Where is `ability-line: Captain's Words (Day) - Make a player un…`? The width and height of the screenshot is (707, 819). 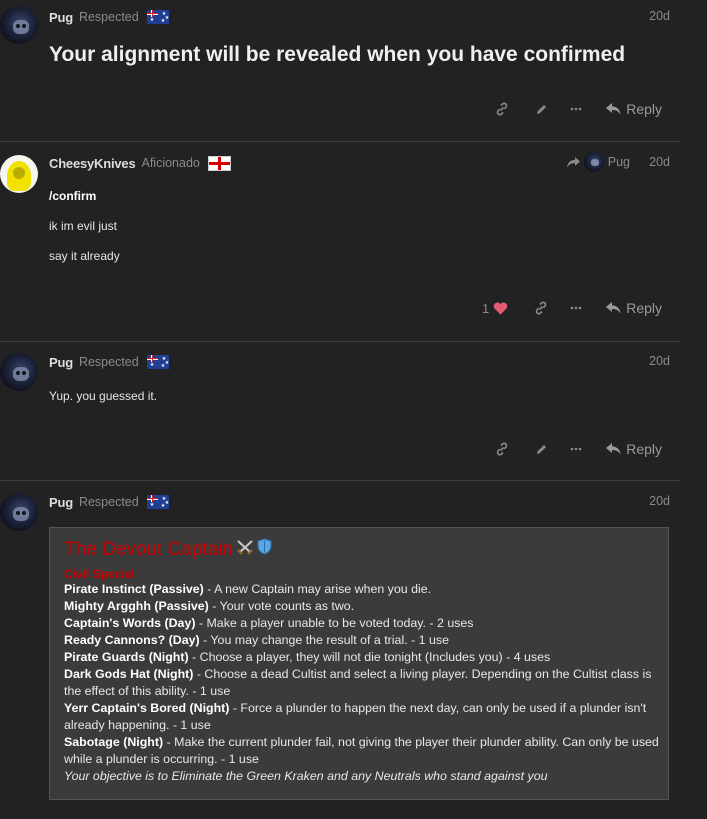 ability-line: Captain's Words (Day) - Make a player un… is located at coordinates (364, 623).